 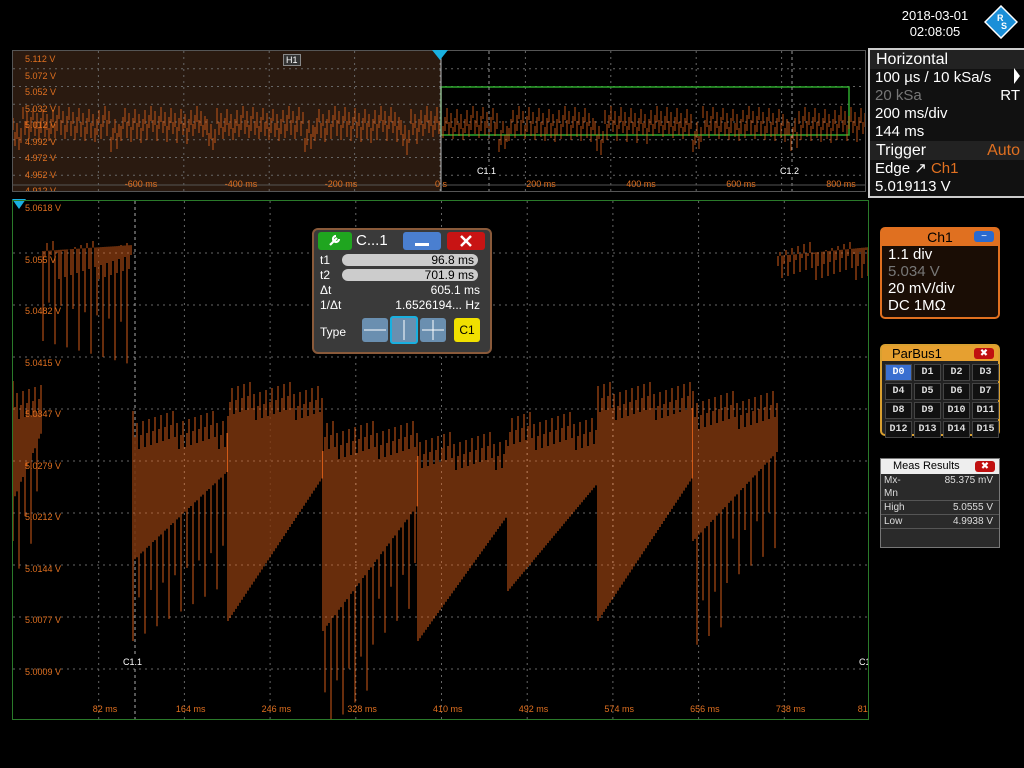 I want to click on type-label: Type, so click(x=333, y=332).